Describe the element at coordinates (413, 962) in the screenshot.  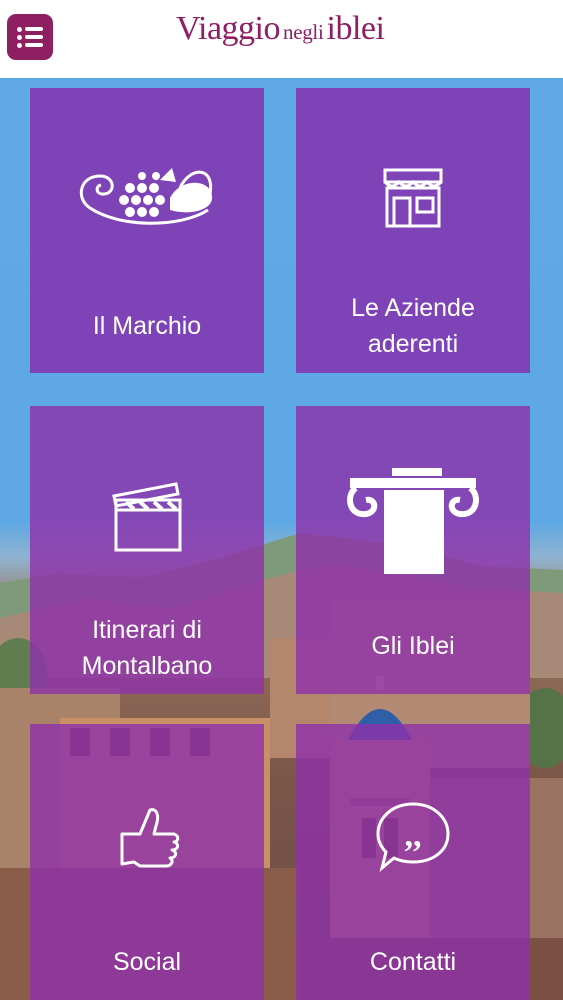
I see `tile-label: Contatti` at that location.